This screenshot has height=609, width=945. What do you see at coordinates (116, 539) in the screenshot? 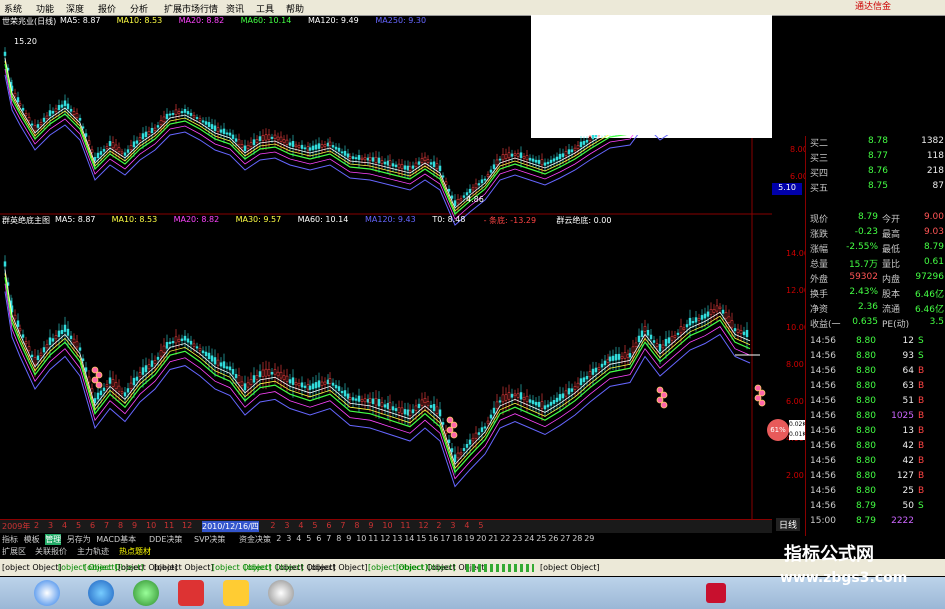
I see `indicator-tab: MACD基本` at bounding box center [116, 539].